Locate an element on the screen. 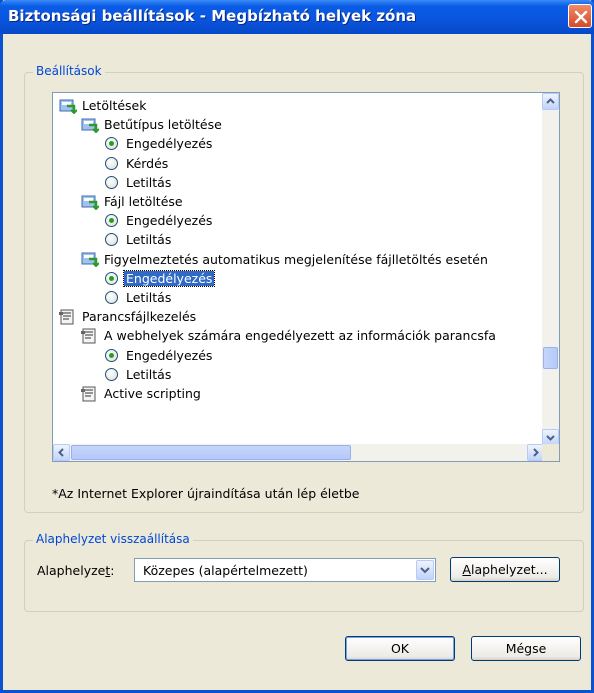 The image size is (594, 693). tree-radio-option: Kérdés is located at coordinates (137, 163).